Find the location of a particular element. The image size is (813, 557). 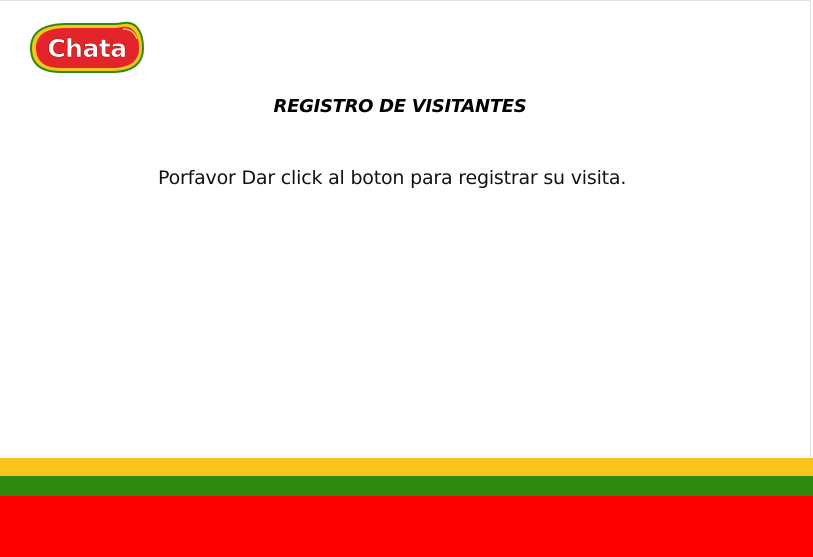

footer-stripe-red is located at coordinates (406, 526).